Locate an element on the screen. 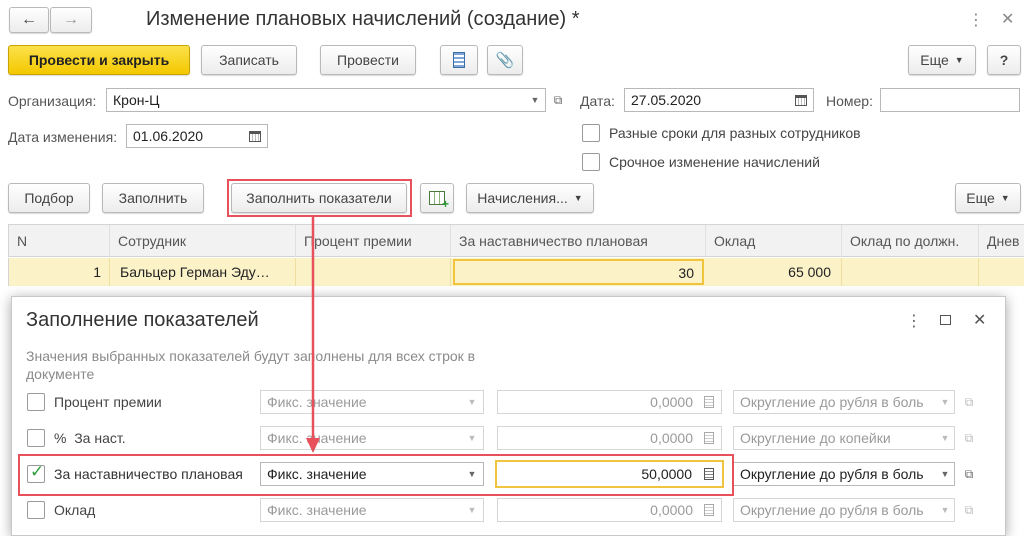 Image resolution: width=1024 pixels, height=536 pixels. accruals-button: Начисления... ▼ is located at coordinates (530, 198).